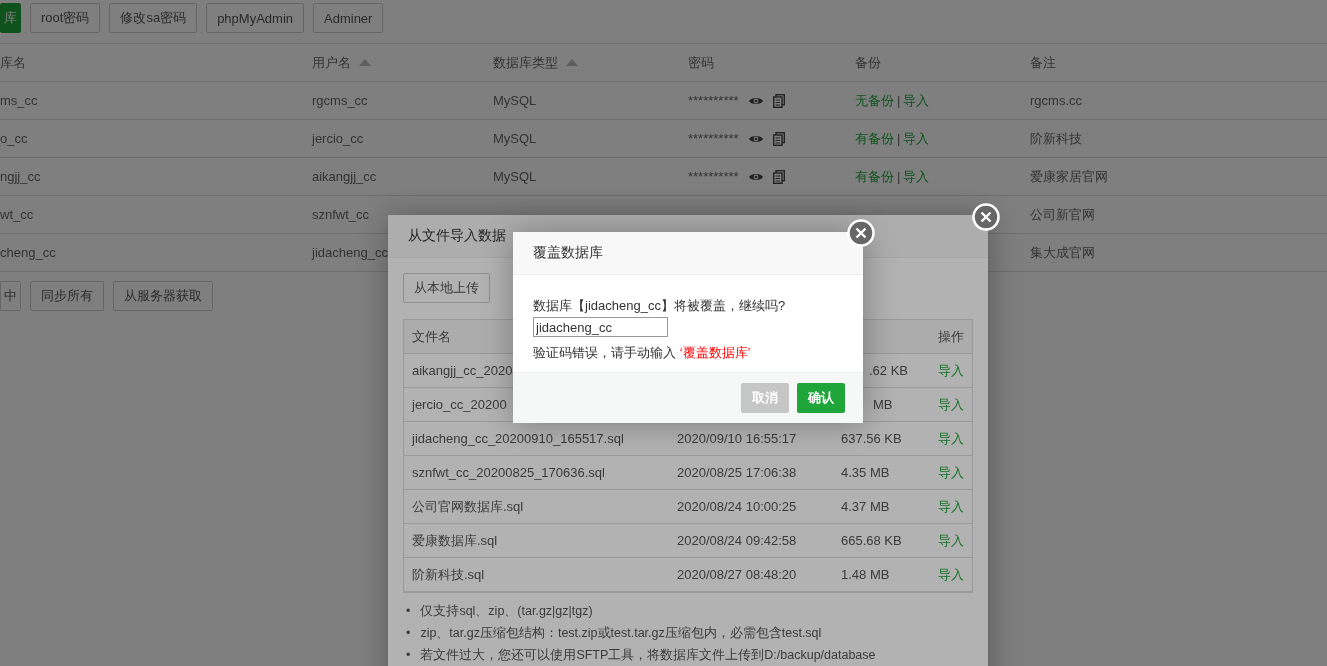  What do you see at coordinates (737, 506) in the screenshot?
I see `file-time: 2020/08/24 10:00:25` at bounding box center [737, 506].